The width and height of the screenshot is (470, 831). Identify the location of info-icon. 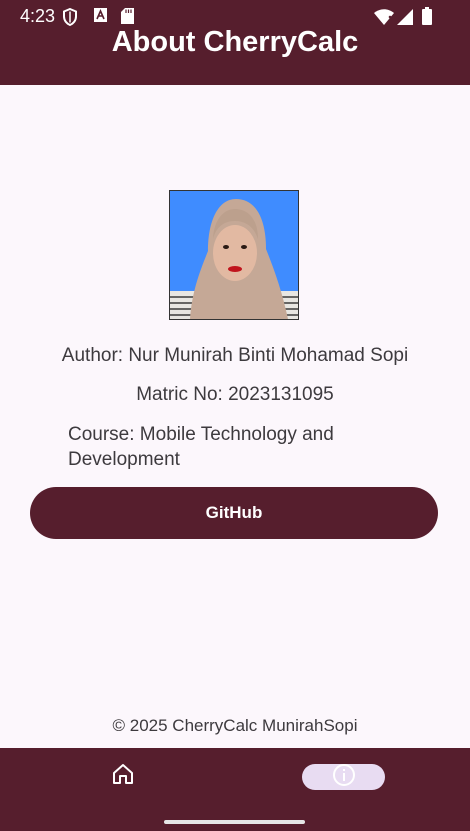
(344, 777).